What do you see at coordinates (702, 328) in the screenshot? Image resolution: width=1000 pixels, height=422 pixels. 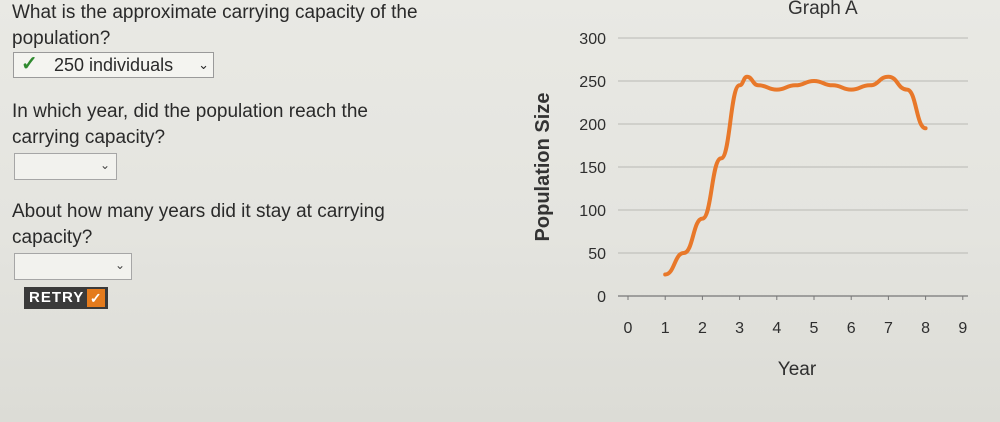 I see `x-tick-label: 2` at bounding box center [702, 328].